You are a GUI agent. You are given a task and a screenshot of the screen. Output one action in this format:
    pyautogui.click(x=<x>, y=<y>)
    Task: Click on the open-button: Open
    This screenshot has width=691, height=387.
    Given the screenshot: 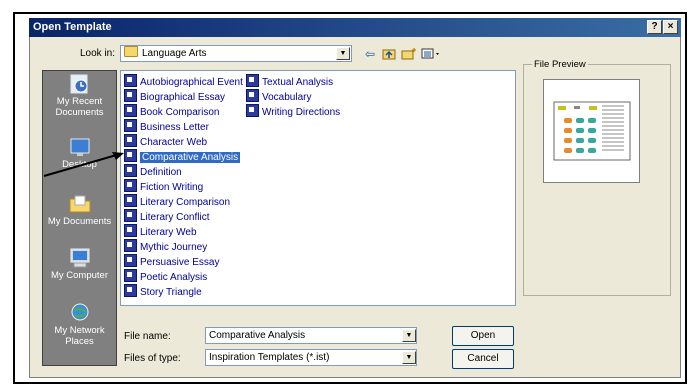 What is the action you would take?
    pyautogui.click(x=483, y=336)
    